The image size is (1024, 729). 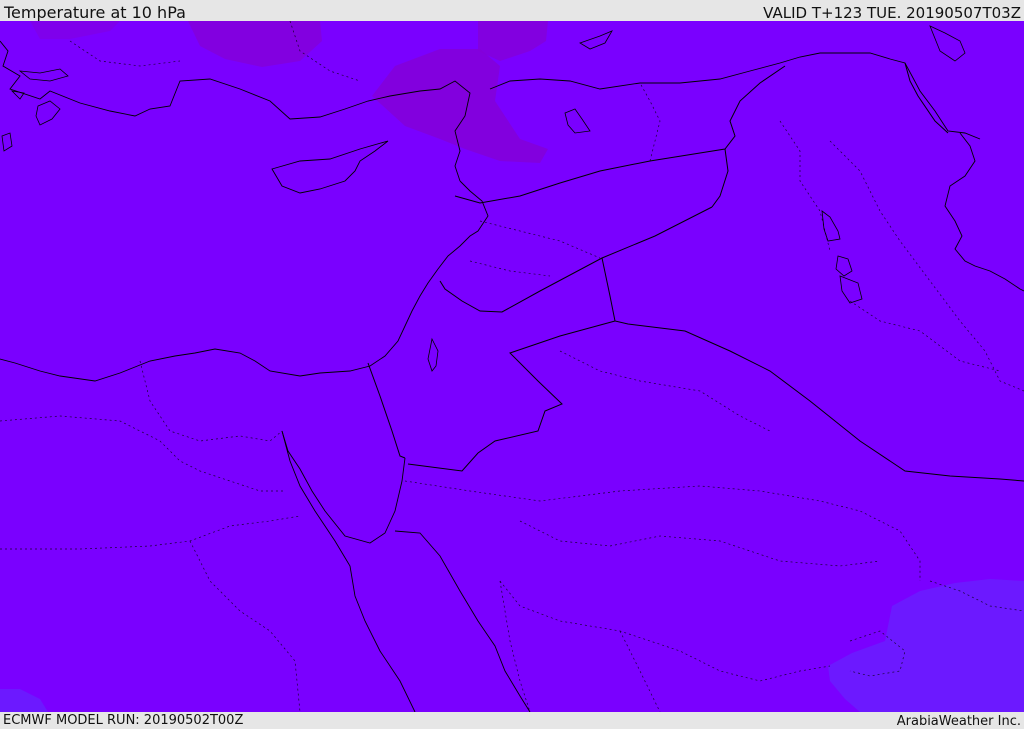 What do you see at coordinates (95, 12) in the screenshot?
I see `map-title: Temperature at 10 hPa` at bounding box center [95, 12].